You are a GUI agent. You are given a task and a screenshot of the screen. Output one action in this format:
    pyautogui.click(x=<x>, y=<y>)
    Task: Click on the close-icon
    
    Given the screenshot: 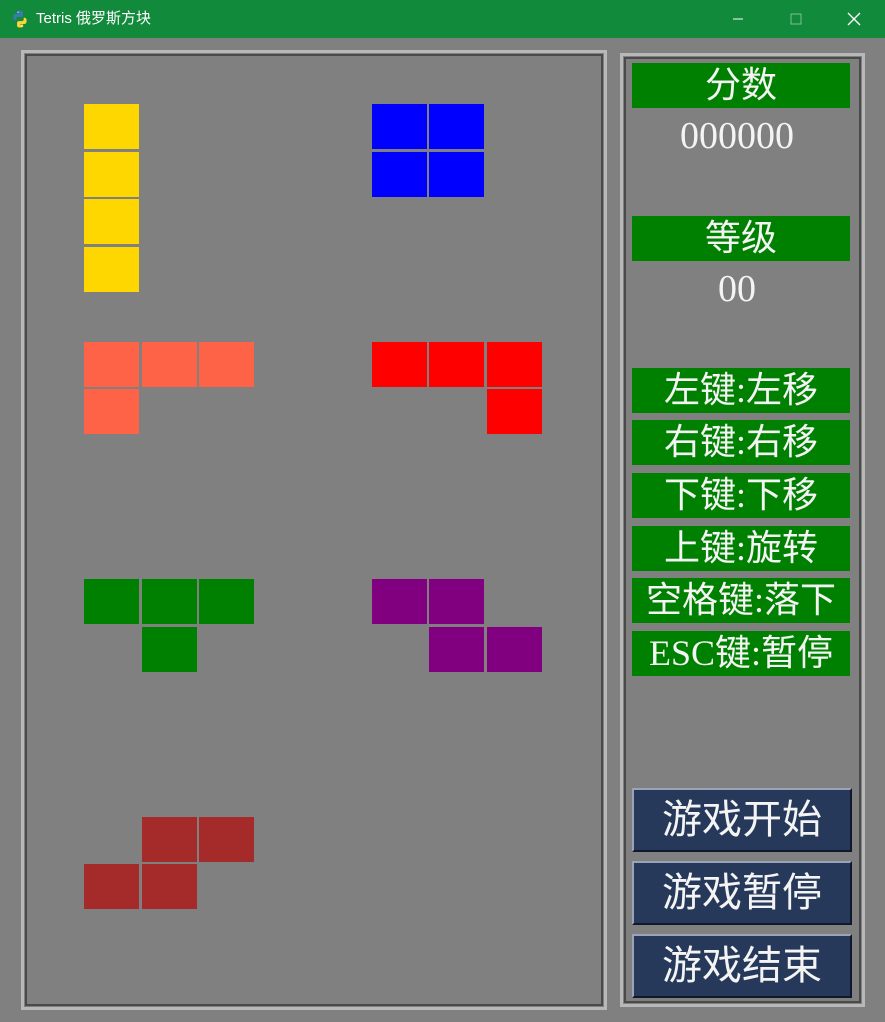 What is the action you would take?
    pyautogui.click(x=854, y=19)
    